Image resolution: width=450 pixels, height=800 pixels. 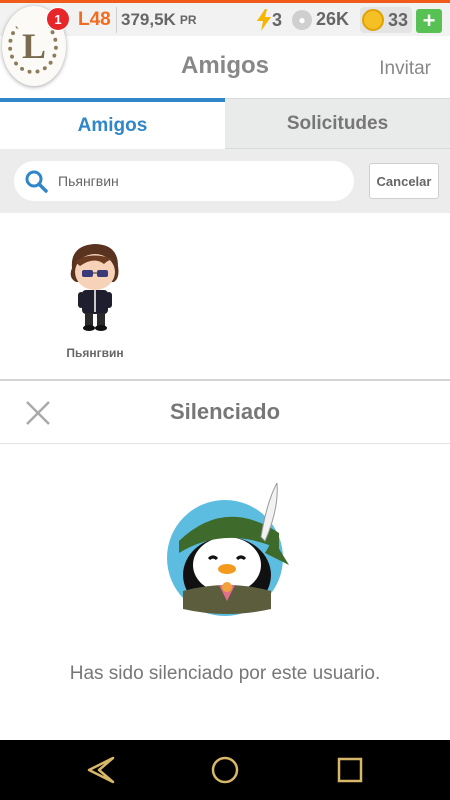 I want to click on paws-counter: ● 26K, so click(x=320, y=19).